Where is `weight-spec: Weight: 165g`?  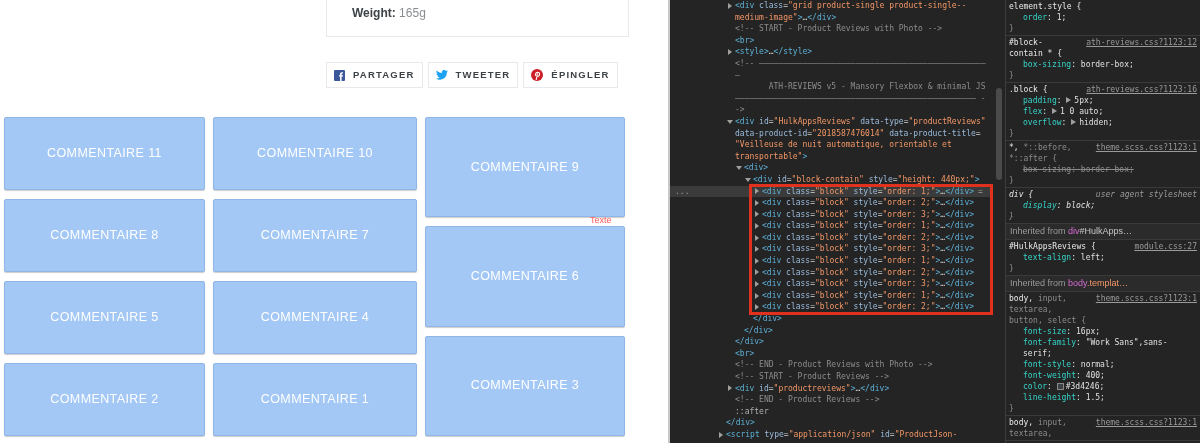
weight-spec: Weight: 165g is located at coordinates (389, 13).